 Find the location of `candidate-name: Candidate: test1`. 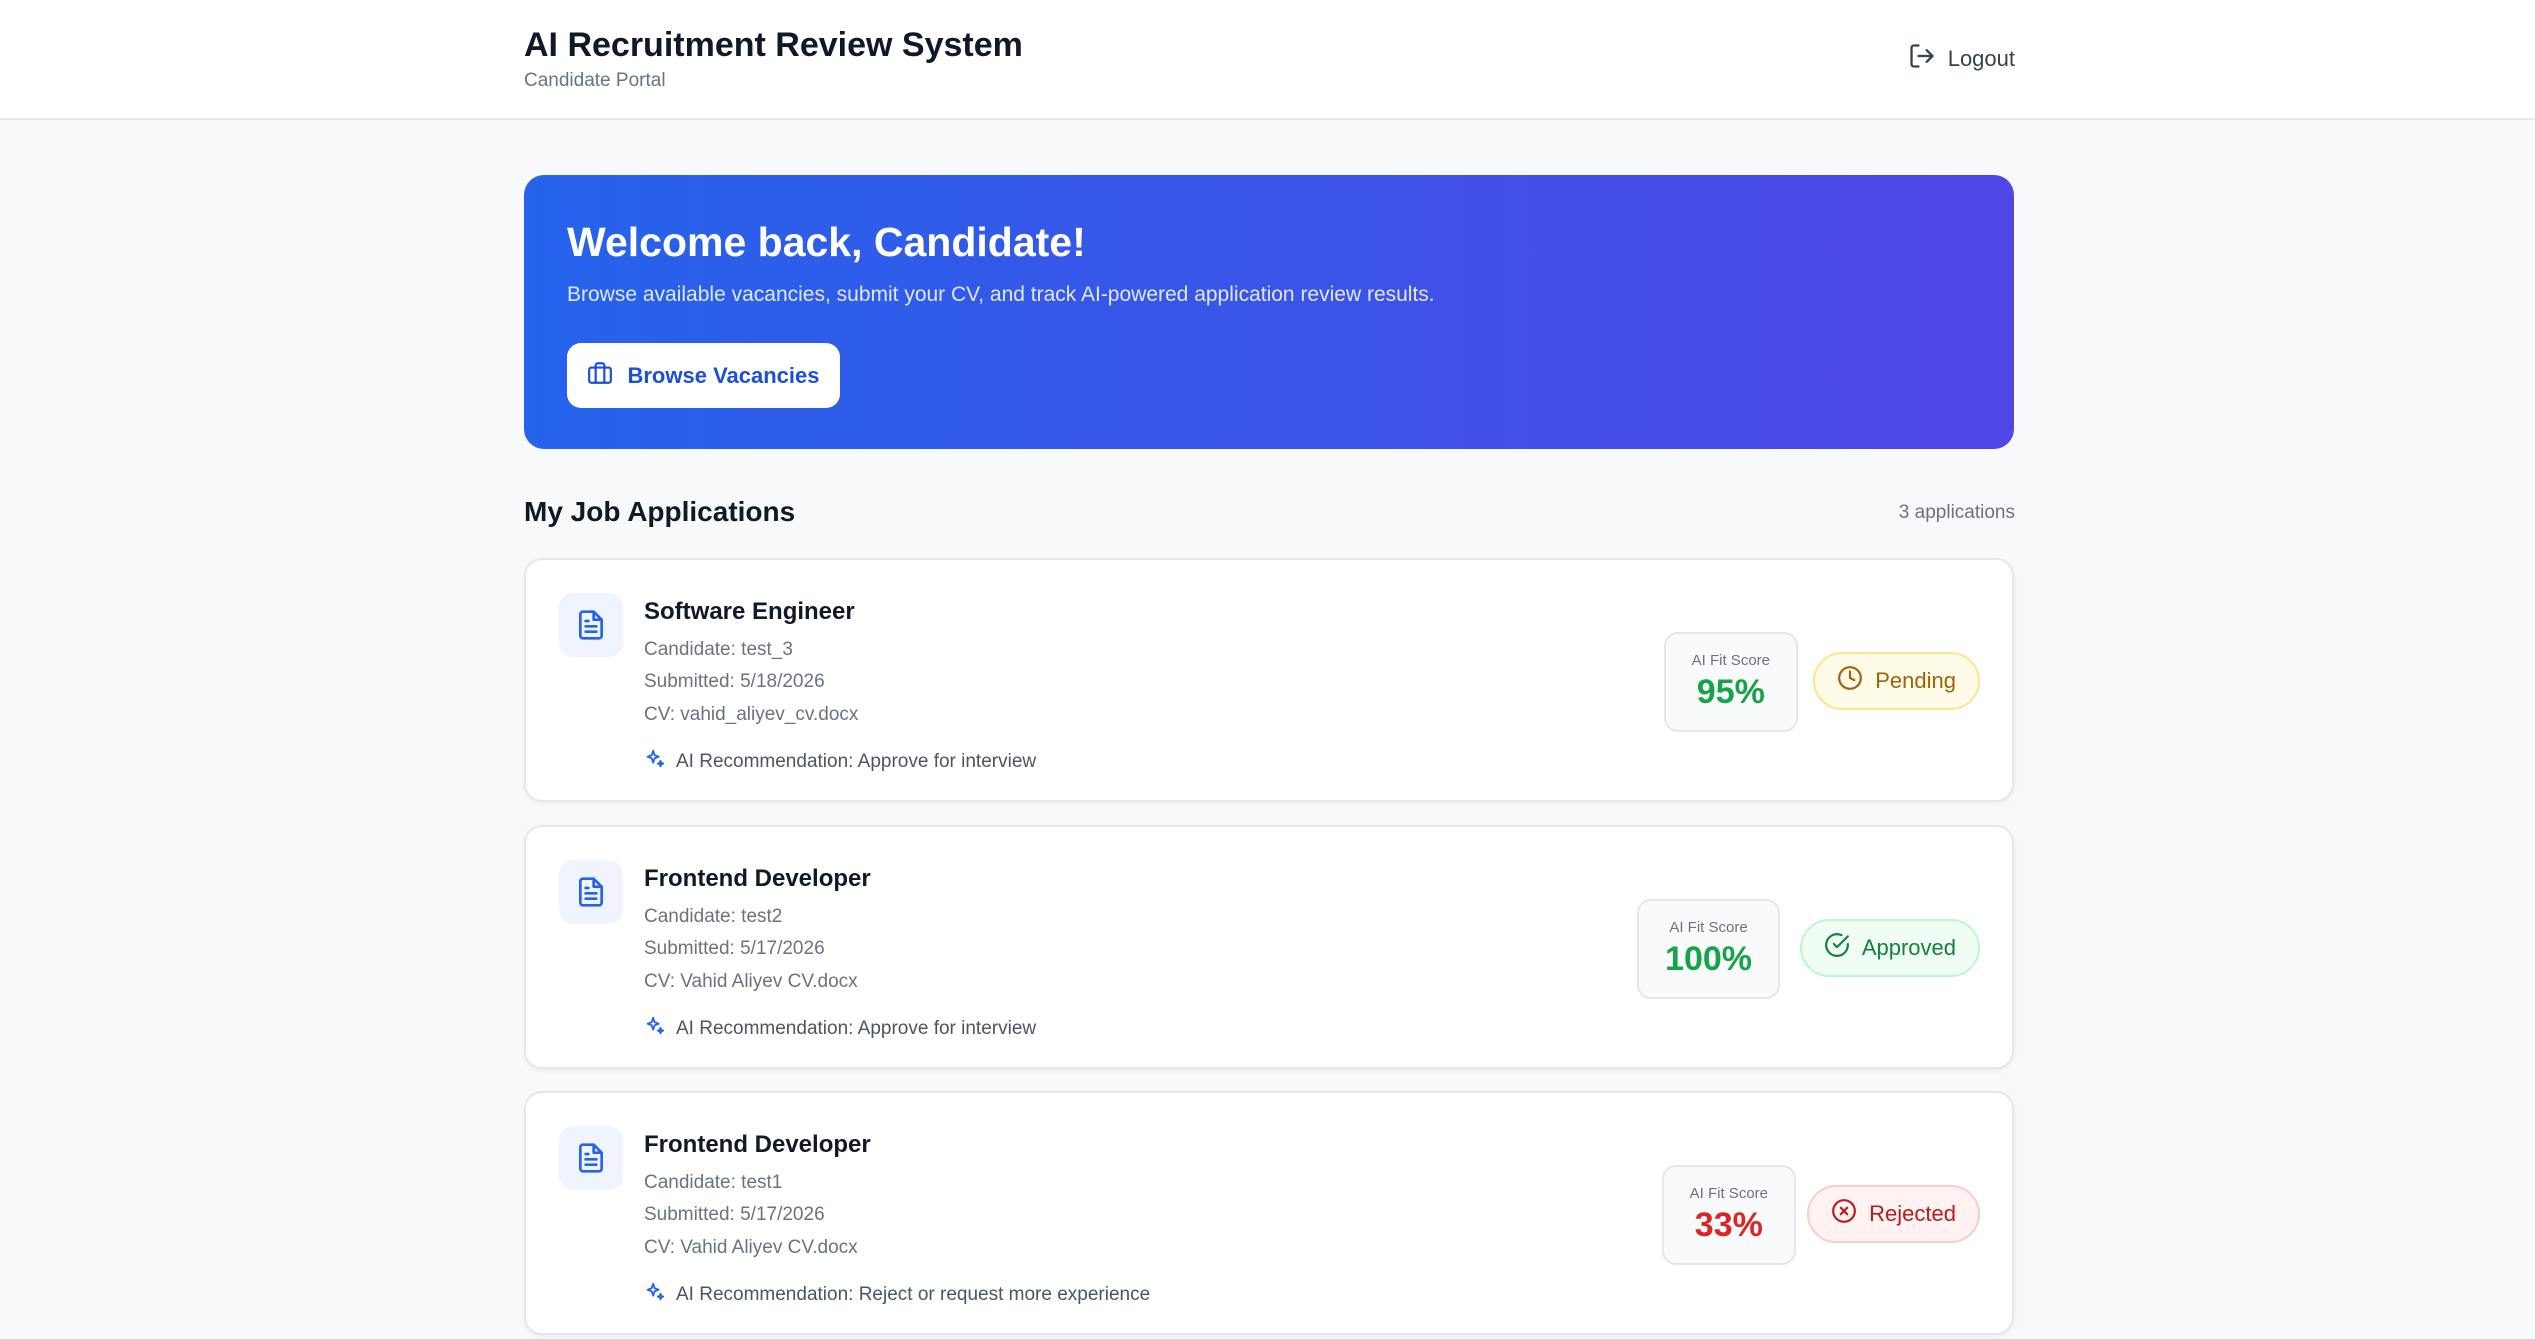

candidate-name: Candidate: test1 is located at coordinates (713, 1182).